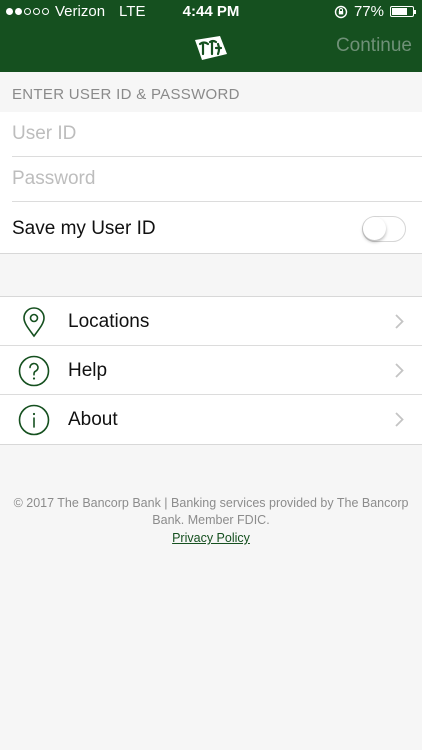 The width and height of the screenshot is (422, 750). I want to click on status-right: 77%, so click(375, 11).